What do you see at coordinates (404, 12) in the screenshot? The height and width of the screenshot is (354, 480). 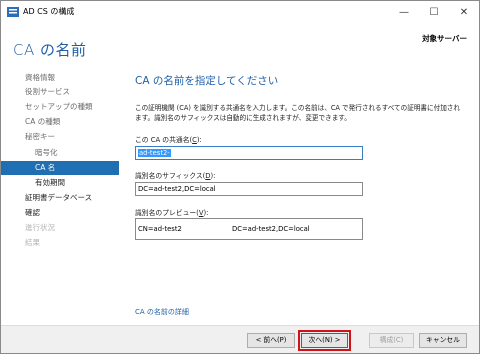 I see `minimize-icon: —` at bounding box center [404, 12].